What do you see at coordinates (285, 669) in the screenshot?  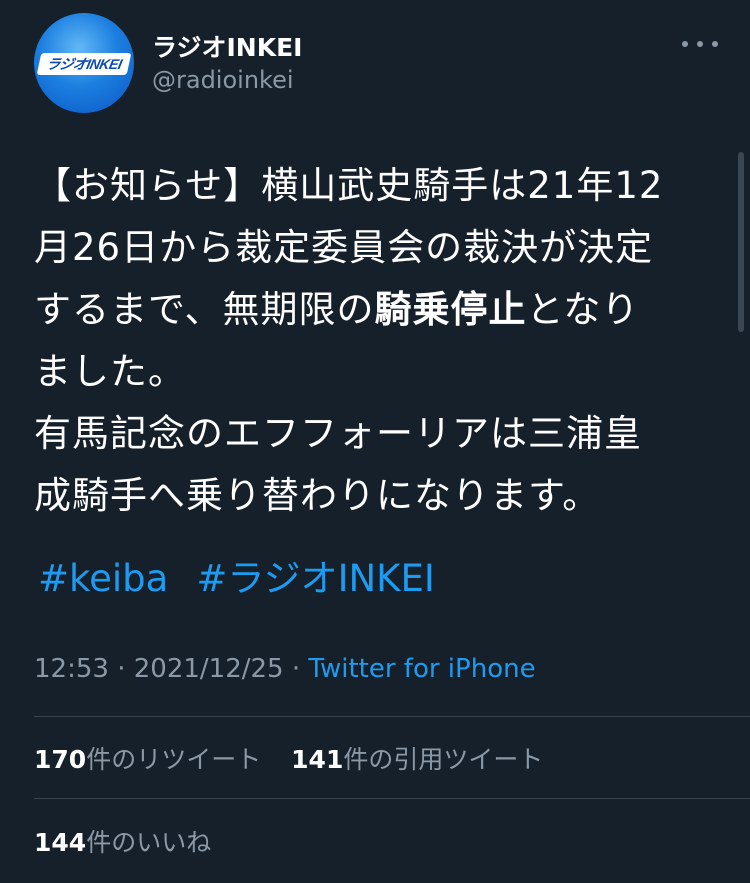 I see `tweet-meta: 12:53 · 2021/12/25 · Twitter for iPhone` at bounding box center [285, 669].